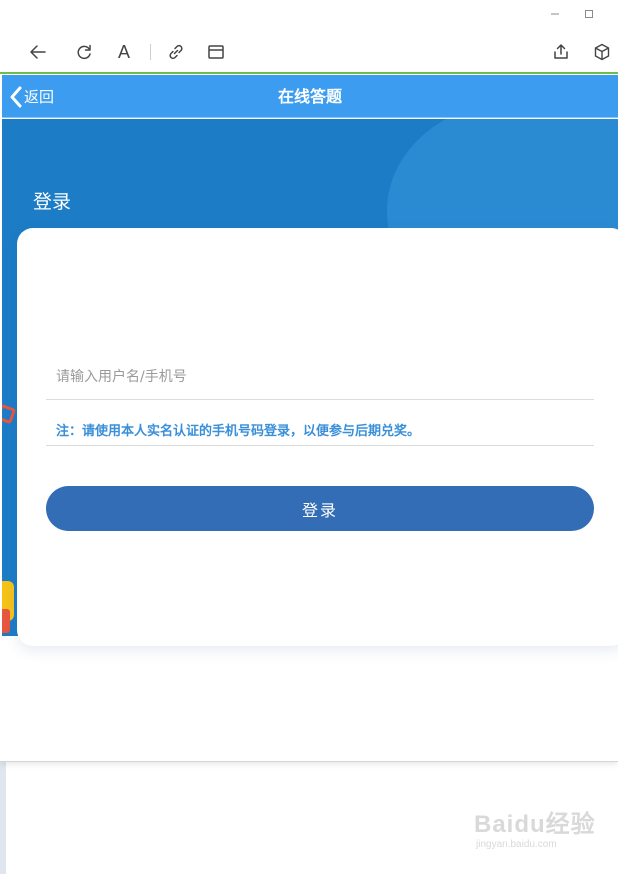 This screenshot has height=874, width=618. Describe the element at coordinates (555, 14) in the screenshot. I see `minimize-icon` at that location.